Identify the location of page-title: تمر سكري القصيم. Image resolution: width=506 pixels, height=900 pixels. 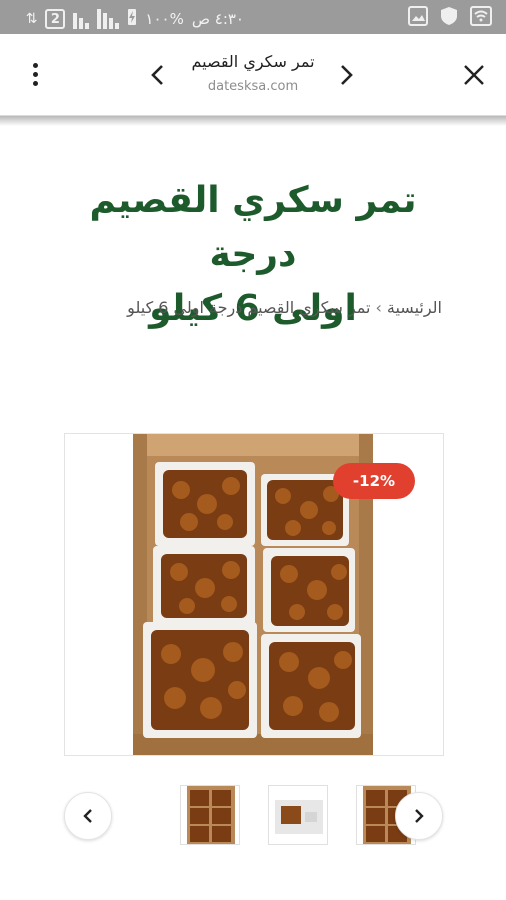
(253, 61).